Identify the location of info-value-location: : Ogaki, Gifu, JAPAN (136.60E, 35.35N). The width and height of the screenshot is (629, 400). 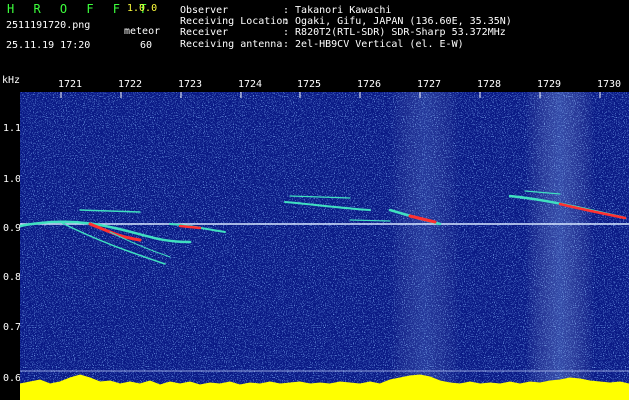
(397, 21).